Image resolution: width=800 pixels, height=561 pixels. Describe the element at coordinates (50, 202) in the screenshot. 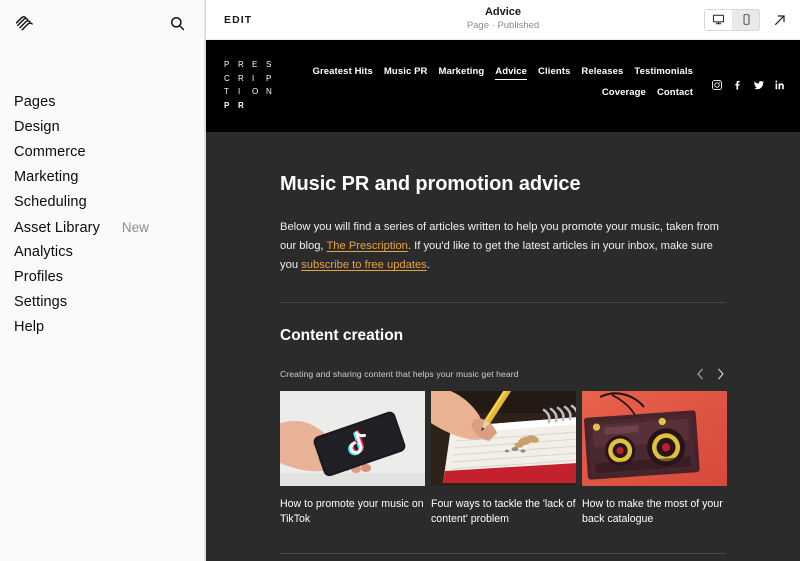

I see `sidebar-item-label: Scheduling` at that location.